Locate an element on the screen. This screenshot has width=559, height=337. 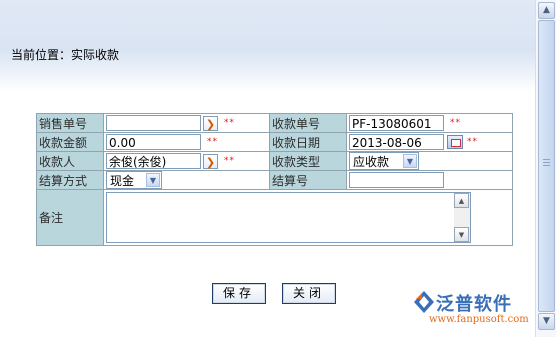
form-row: 收款人 余俊(余俊) ❯ ** 收款类型 应收款 ▼ is located at coordinates (274, 161).